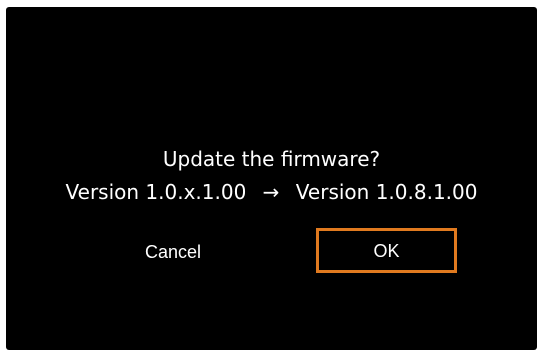  I want to click on right-arrow-icon: →, so click(271, 192).